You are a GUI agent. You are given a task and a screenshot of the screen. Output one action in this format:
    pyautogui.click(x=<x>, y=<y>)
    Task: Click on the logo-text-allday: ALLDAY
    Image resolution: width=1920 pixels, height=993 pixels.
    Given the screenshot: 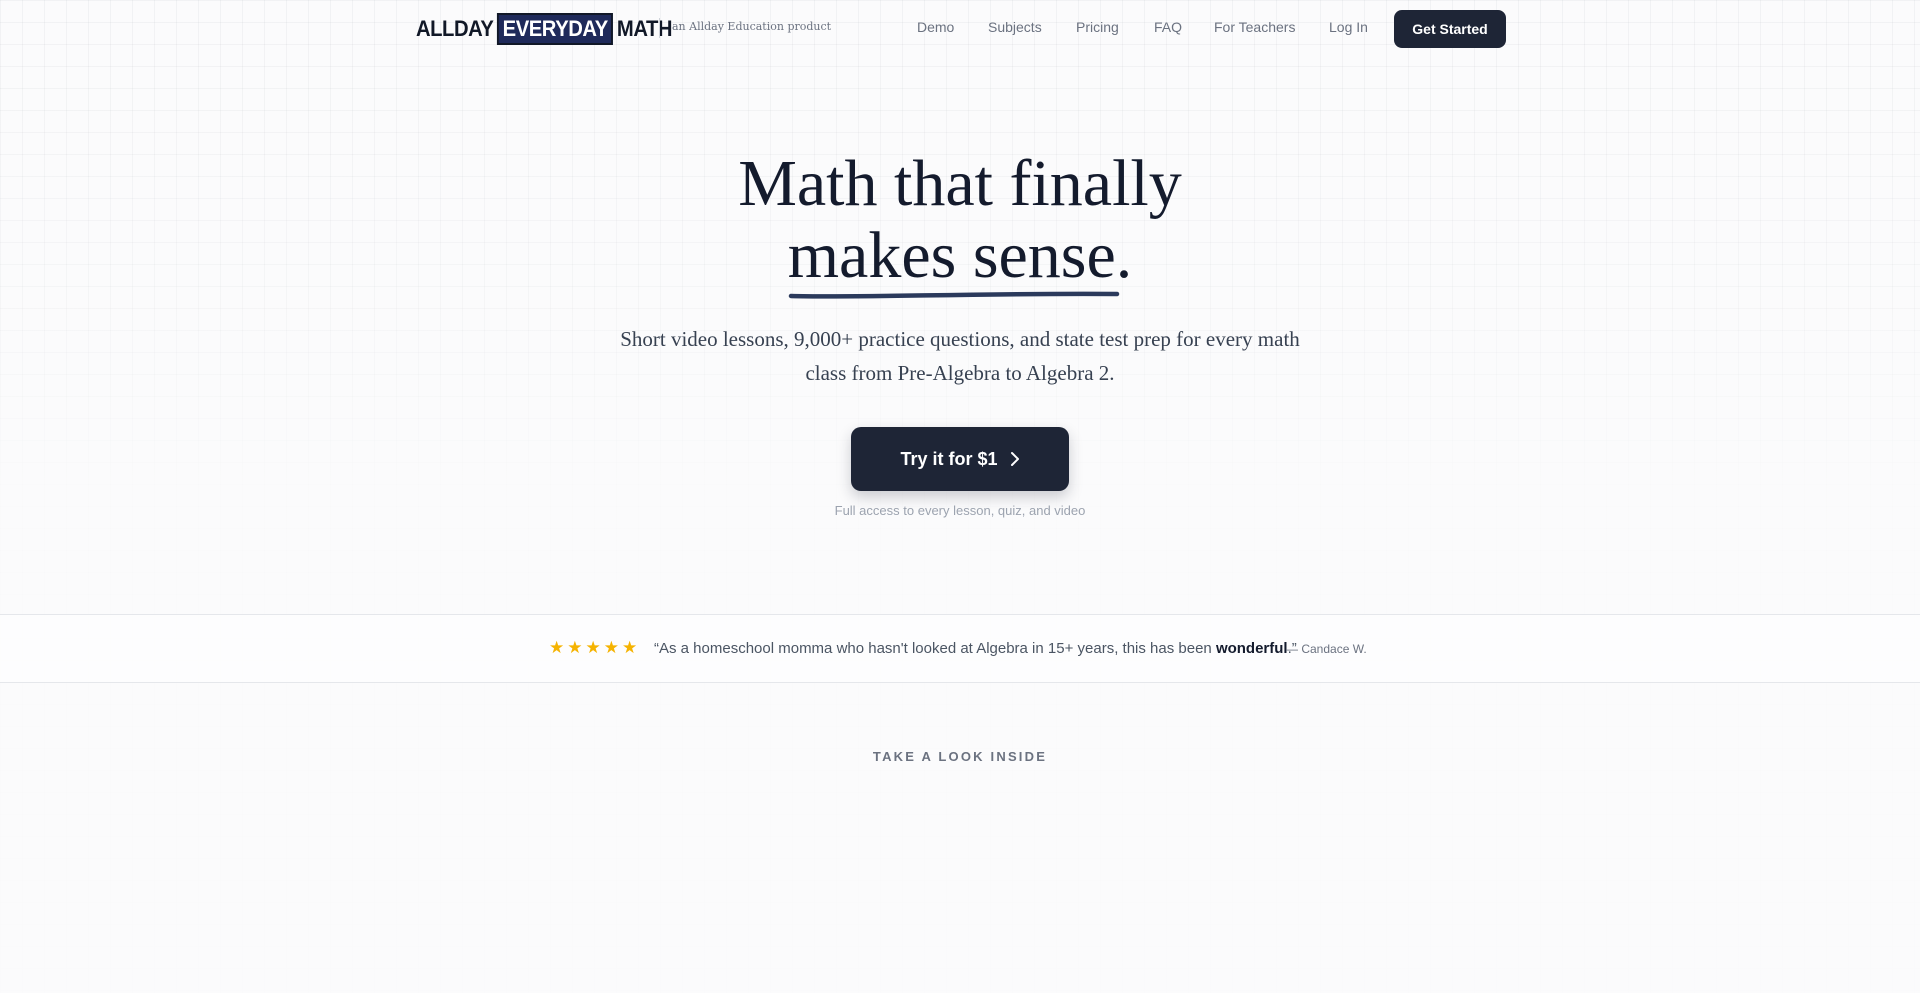 What is the action you would take?
    pyautogui.click(x=455, y=28)
    